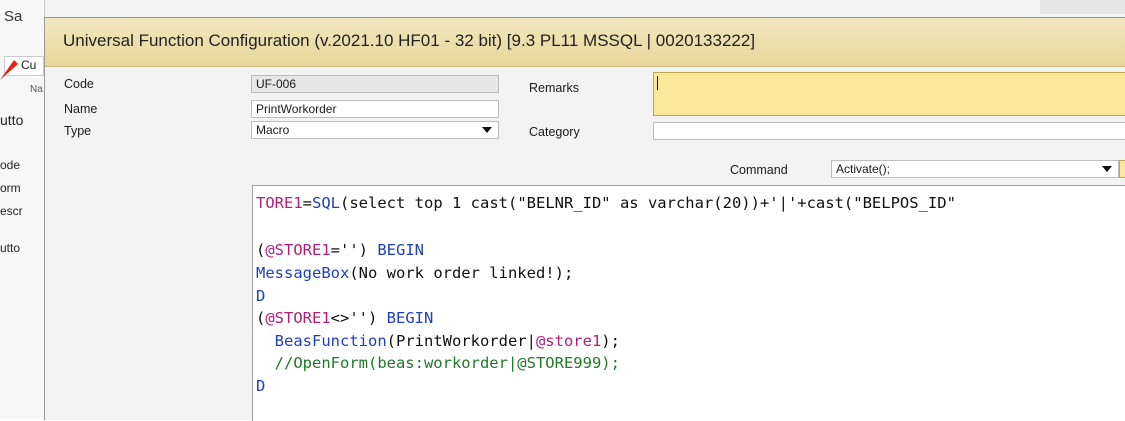 The width and height of the screenshot is (1125, 421). What do you see at coordinates (273, 130) in the screenshot?
I see `type-select-value: Macro` at bounding box center [273, 130].